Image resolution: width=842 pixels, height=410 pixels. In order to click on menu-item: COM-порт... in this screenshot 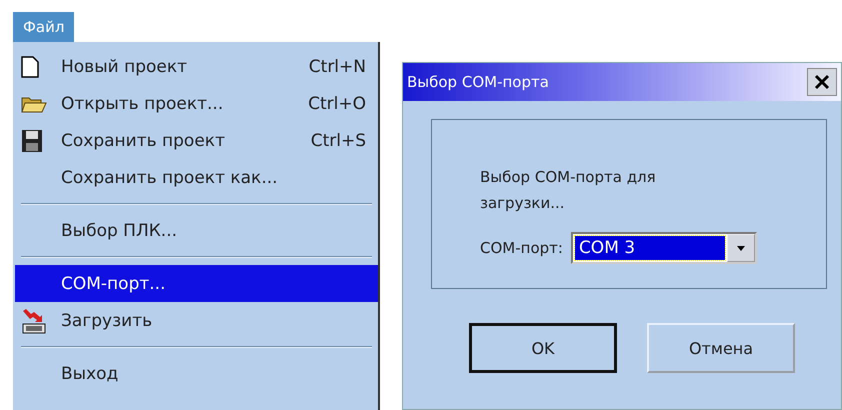, I will do `click(196, 283)`.